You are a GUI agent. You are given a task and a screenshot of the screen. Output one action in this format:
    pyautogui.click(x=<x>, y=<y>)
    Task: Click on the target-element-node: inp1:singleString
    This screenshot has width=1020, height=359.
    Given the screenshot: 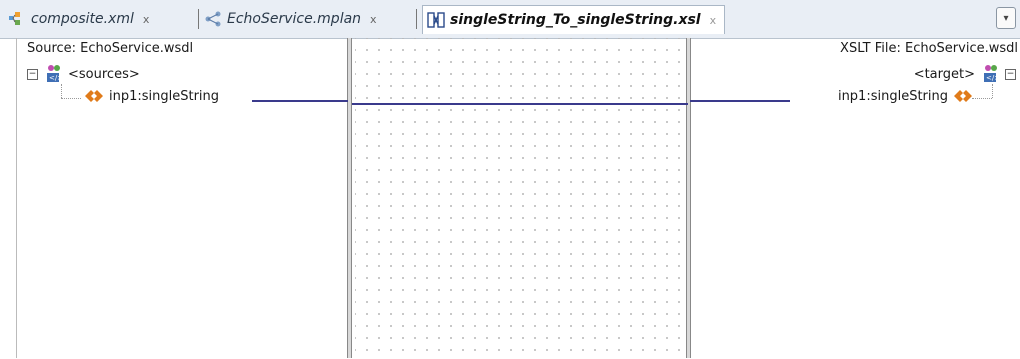 What is the action you would take?
    pyautogui.click(x=906, y=96)
    